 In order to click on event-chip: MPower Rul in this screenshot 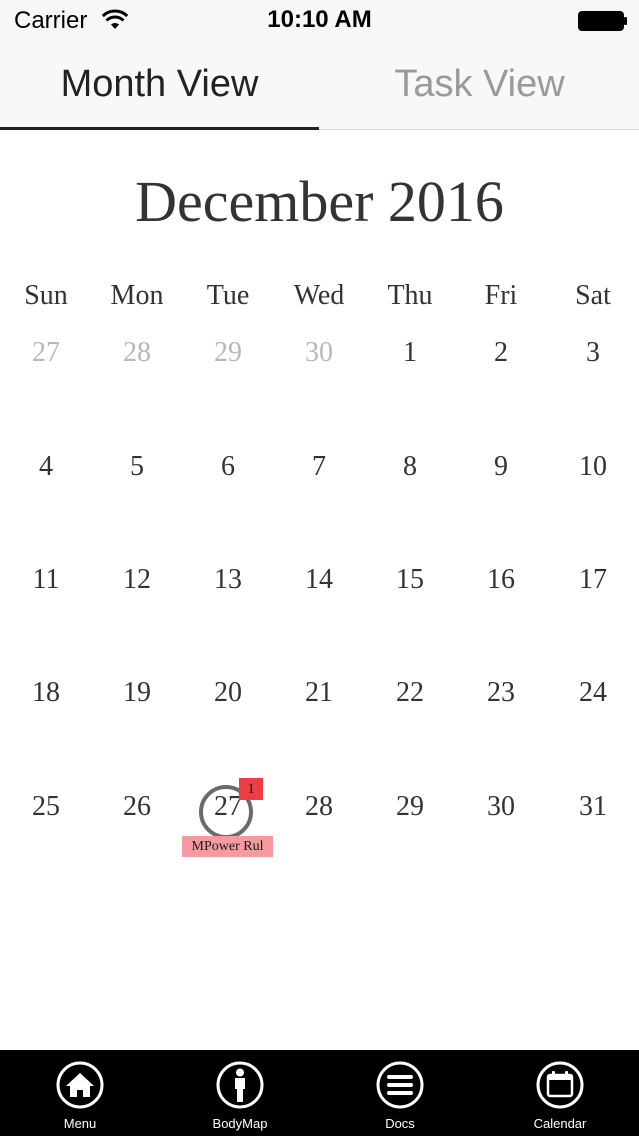, I will do `click(227, 846)`.